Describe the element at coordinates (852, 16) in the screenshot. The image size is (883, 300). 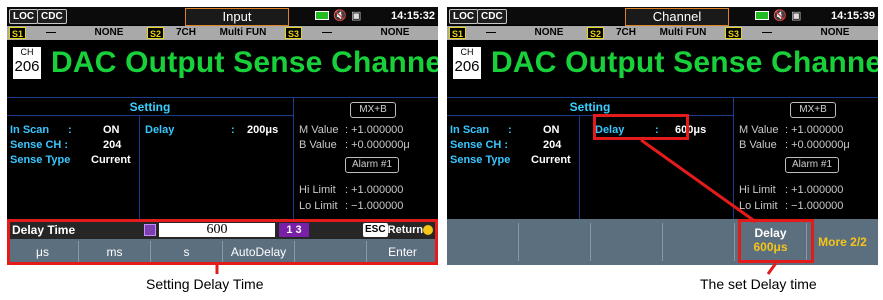
I see `clock: 14:15:39` at that location.